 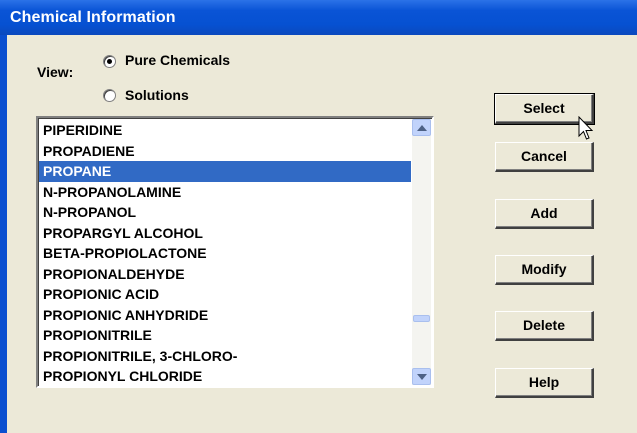 What do you see at coordinates (544, 326) in the screenshot?
I see `delete-button: Delete` at bounding box center [544, 326].